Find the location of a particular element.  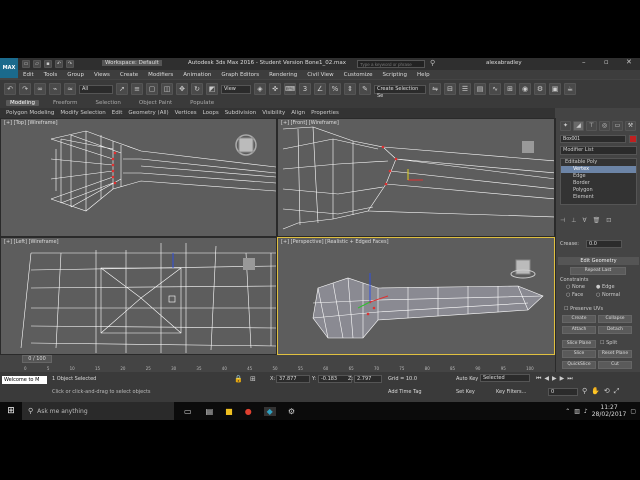

layer-explorer-icon: ☰ is located at coordinates (465, 89).